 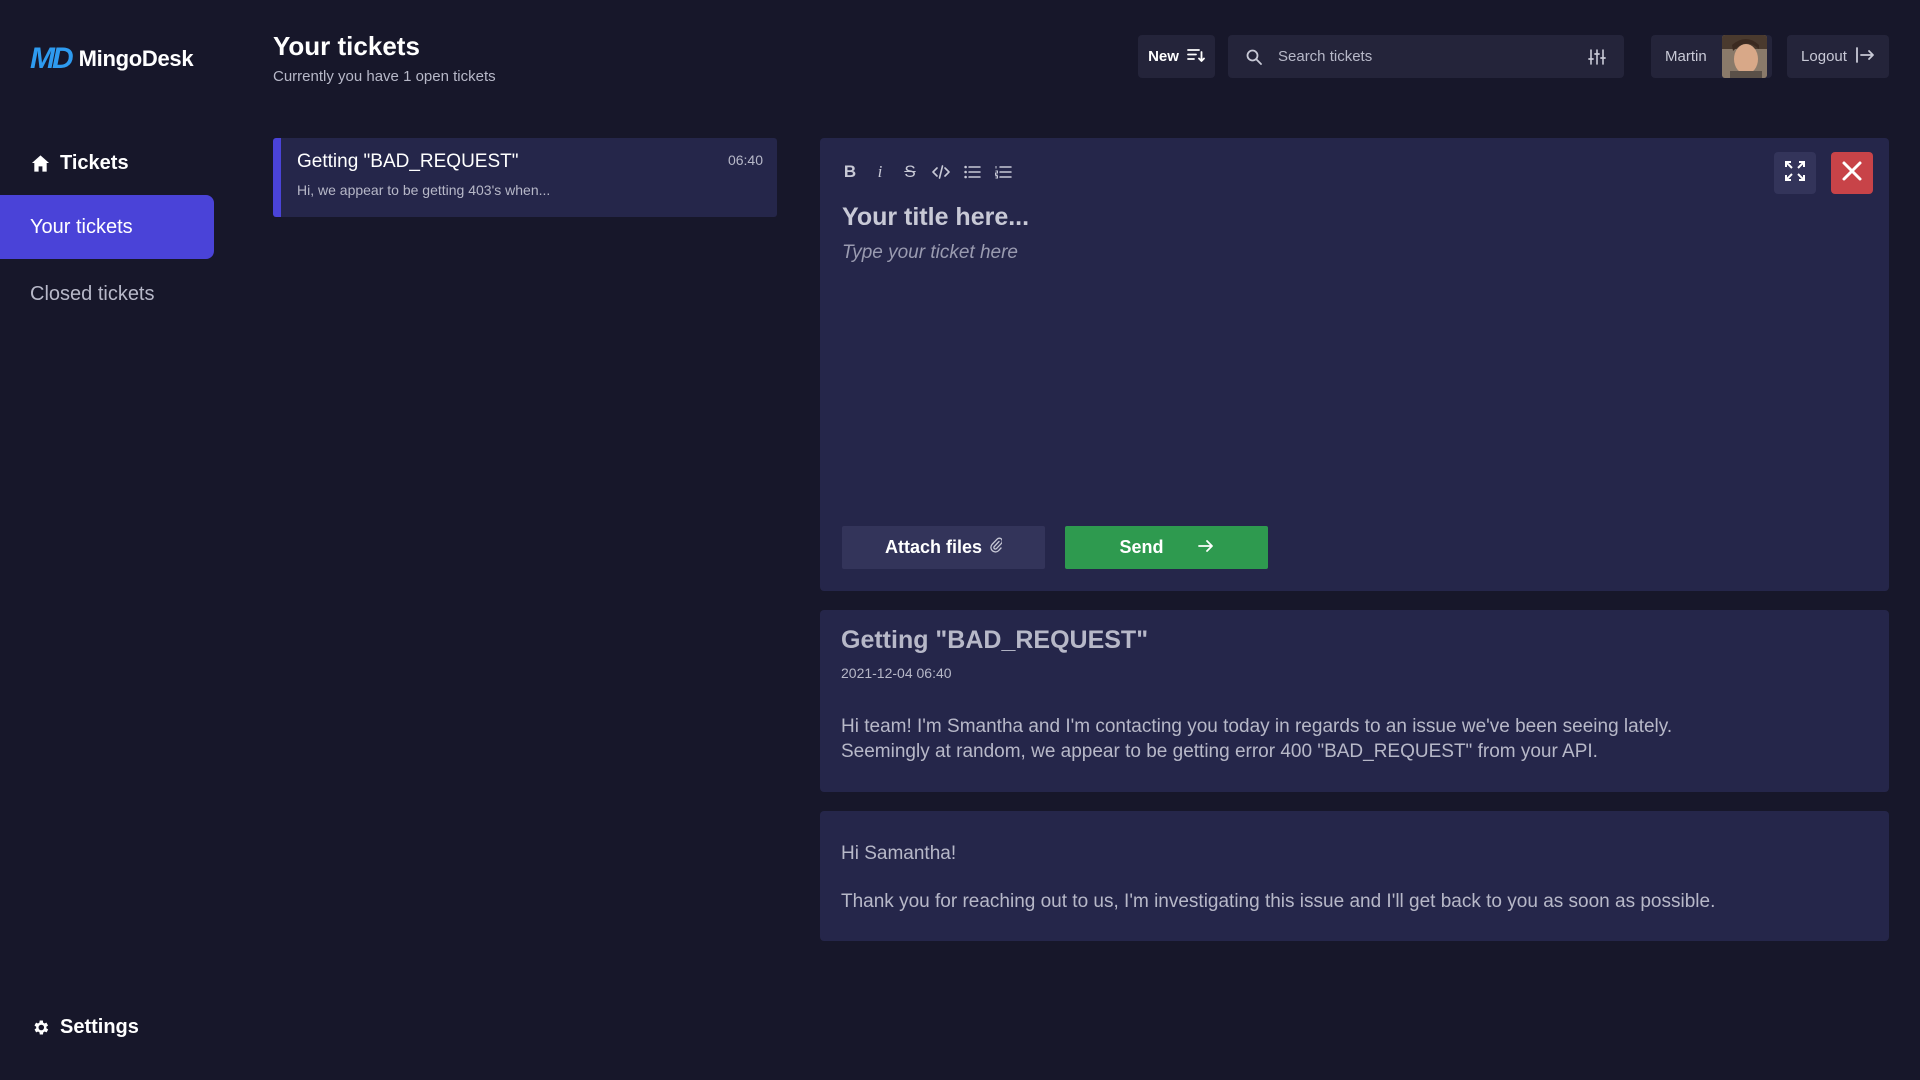 I want to click on reply-greeting: Hi Samantha!, so click(x=899, y=853).